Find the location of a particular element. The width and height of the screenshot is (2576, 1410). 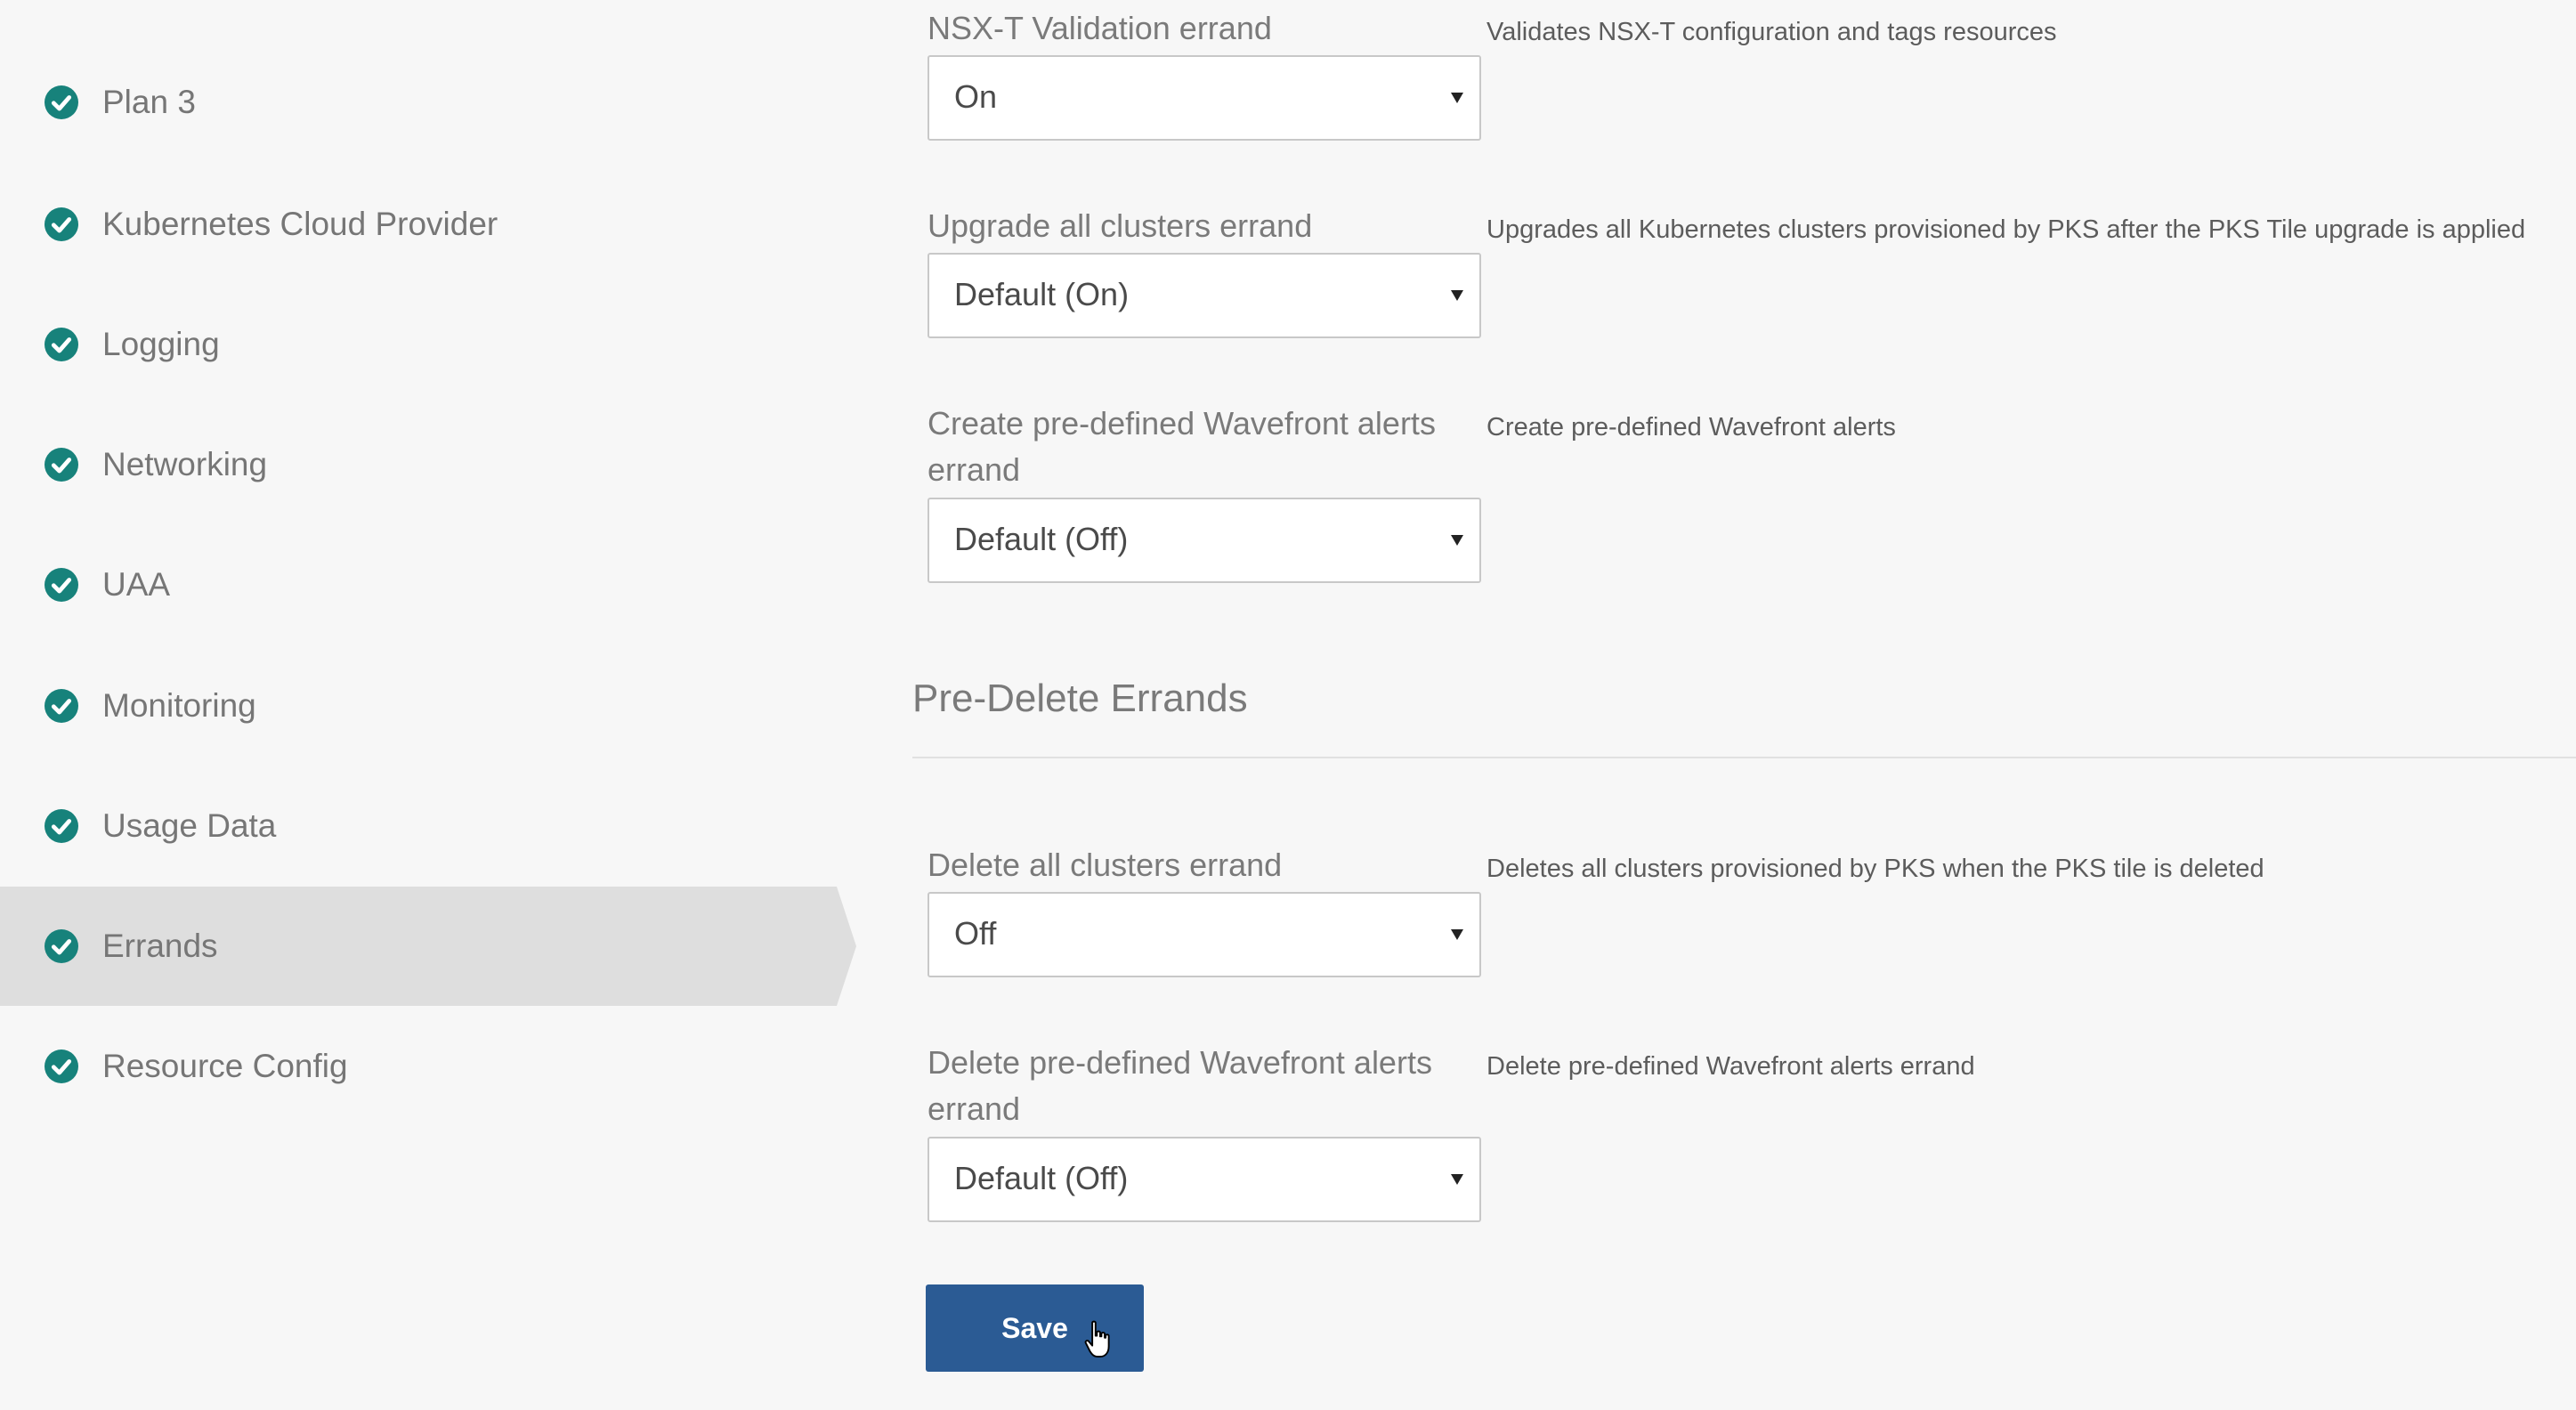

upgrade-all-errand-value: Default (On) is located at coordinates (1042, 294).